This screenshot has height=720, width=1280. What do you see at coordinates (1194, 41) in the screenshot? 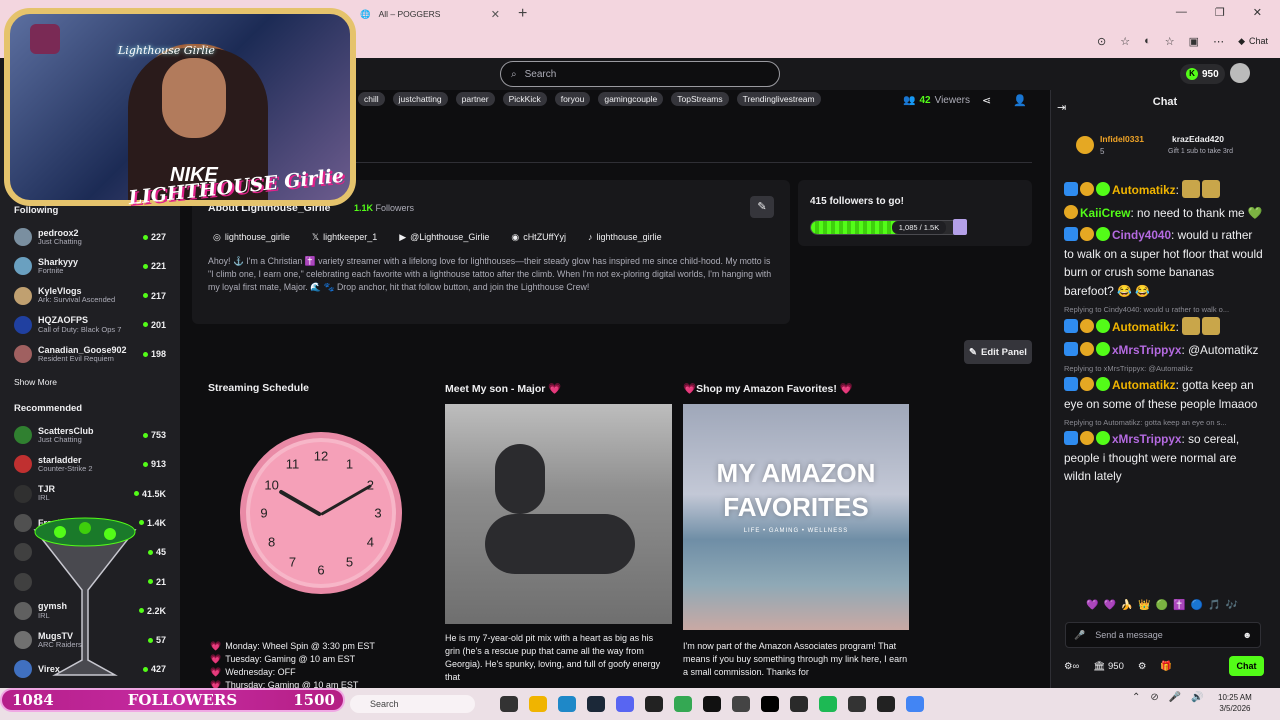
I see `profile-icon: ▣` at bounding box center [1194, 41].